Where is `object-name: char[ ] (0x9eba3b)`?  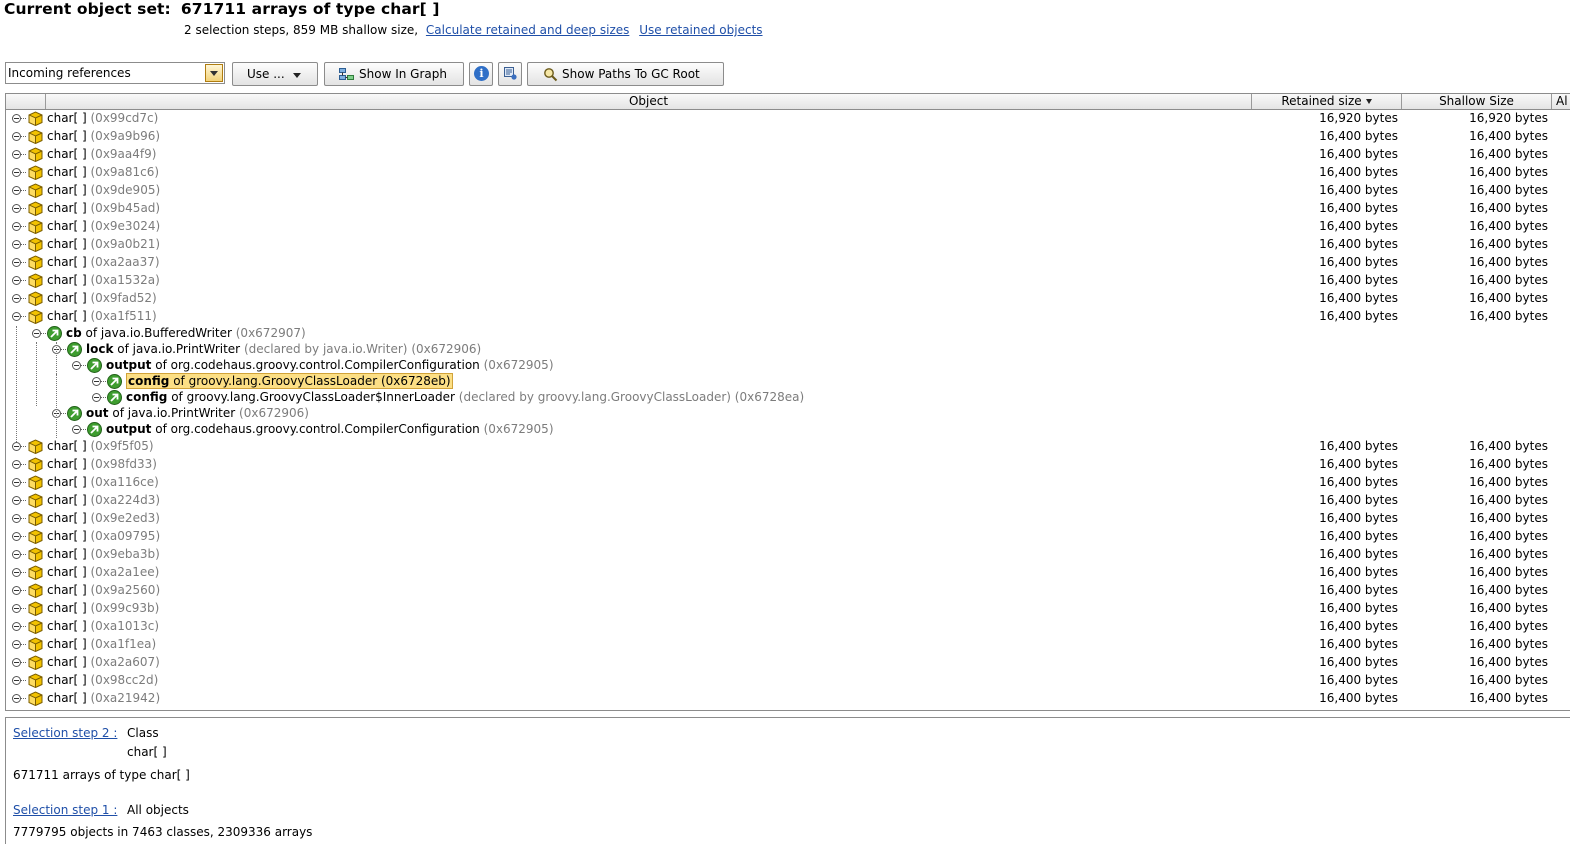 object-name: char[ ] (0x9eba3b) is located at coordinates (103, 554).